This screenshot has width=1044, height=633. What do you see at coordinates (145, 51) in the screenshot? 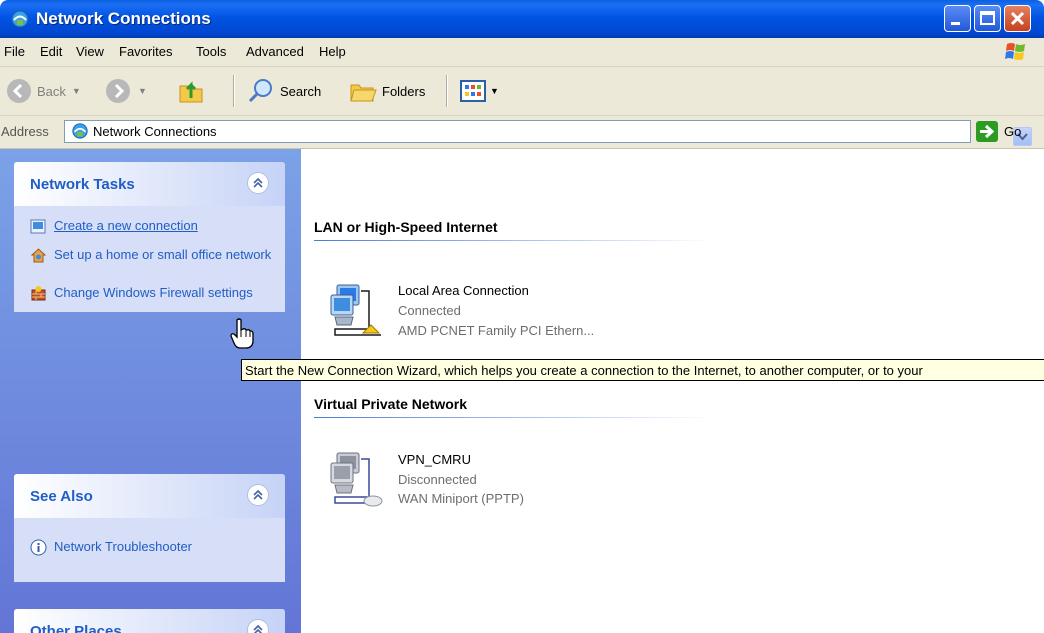
I see `menu-favorites: Favorites` at bounding box center [145, 51].